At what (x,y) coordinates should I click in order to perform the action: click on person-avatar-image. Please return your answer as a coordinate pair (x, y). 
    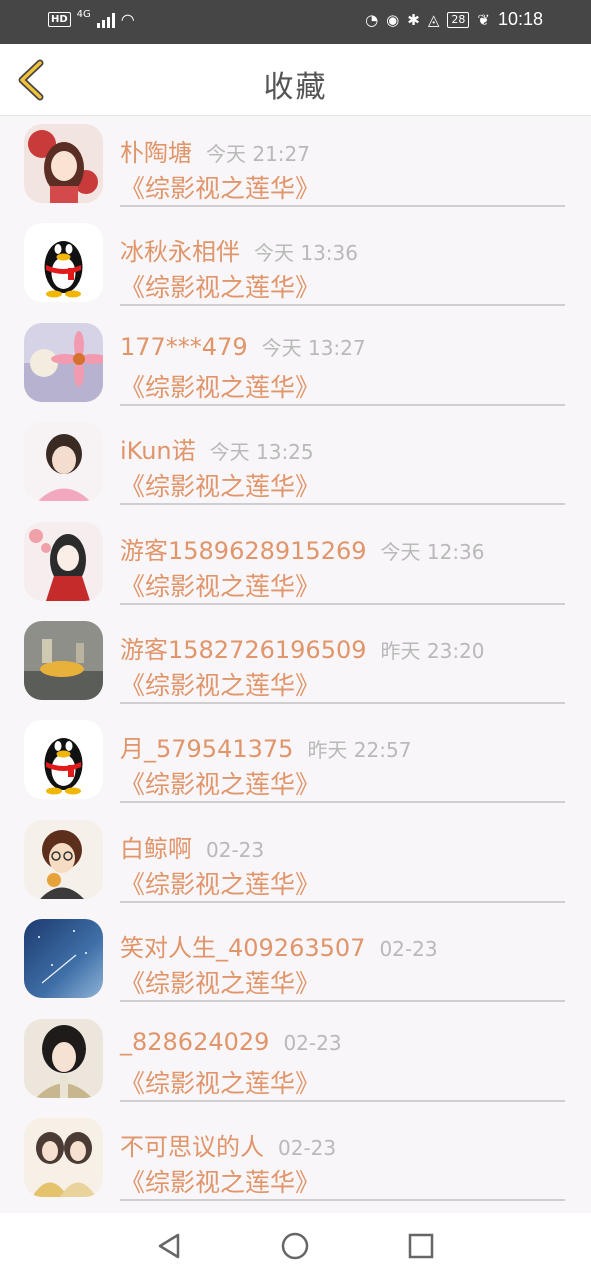
    Looking at the image, I should click on (63, 462).